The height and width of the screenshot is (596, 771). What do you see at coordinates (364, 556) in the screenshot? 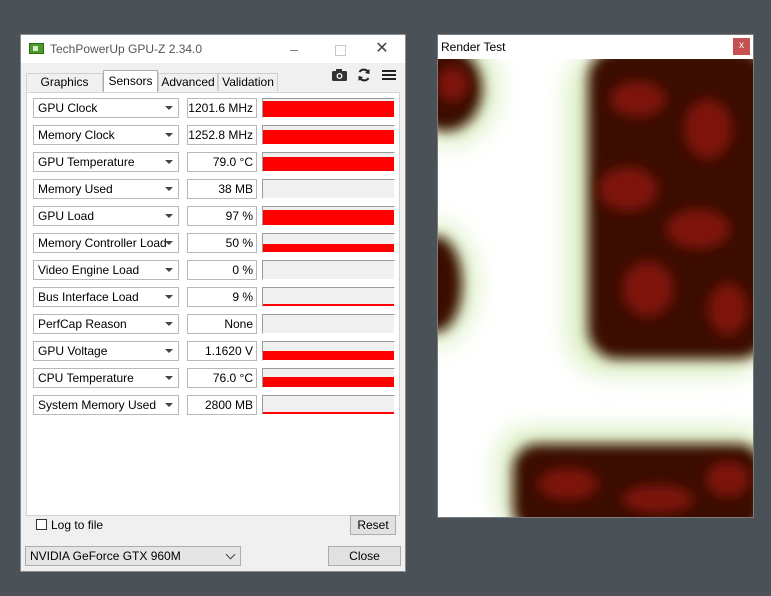
I see `close-button: Close` at bounding box center [364, 556].